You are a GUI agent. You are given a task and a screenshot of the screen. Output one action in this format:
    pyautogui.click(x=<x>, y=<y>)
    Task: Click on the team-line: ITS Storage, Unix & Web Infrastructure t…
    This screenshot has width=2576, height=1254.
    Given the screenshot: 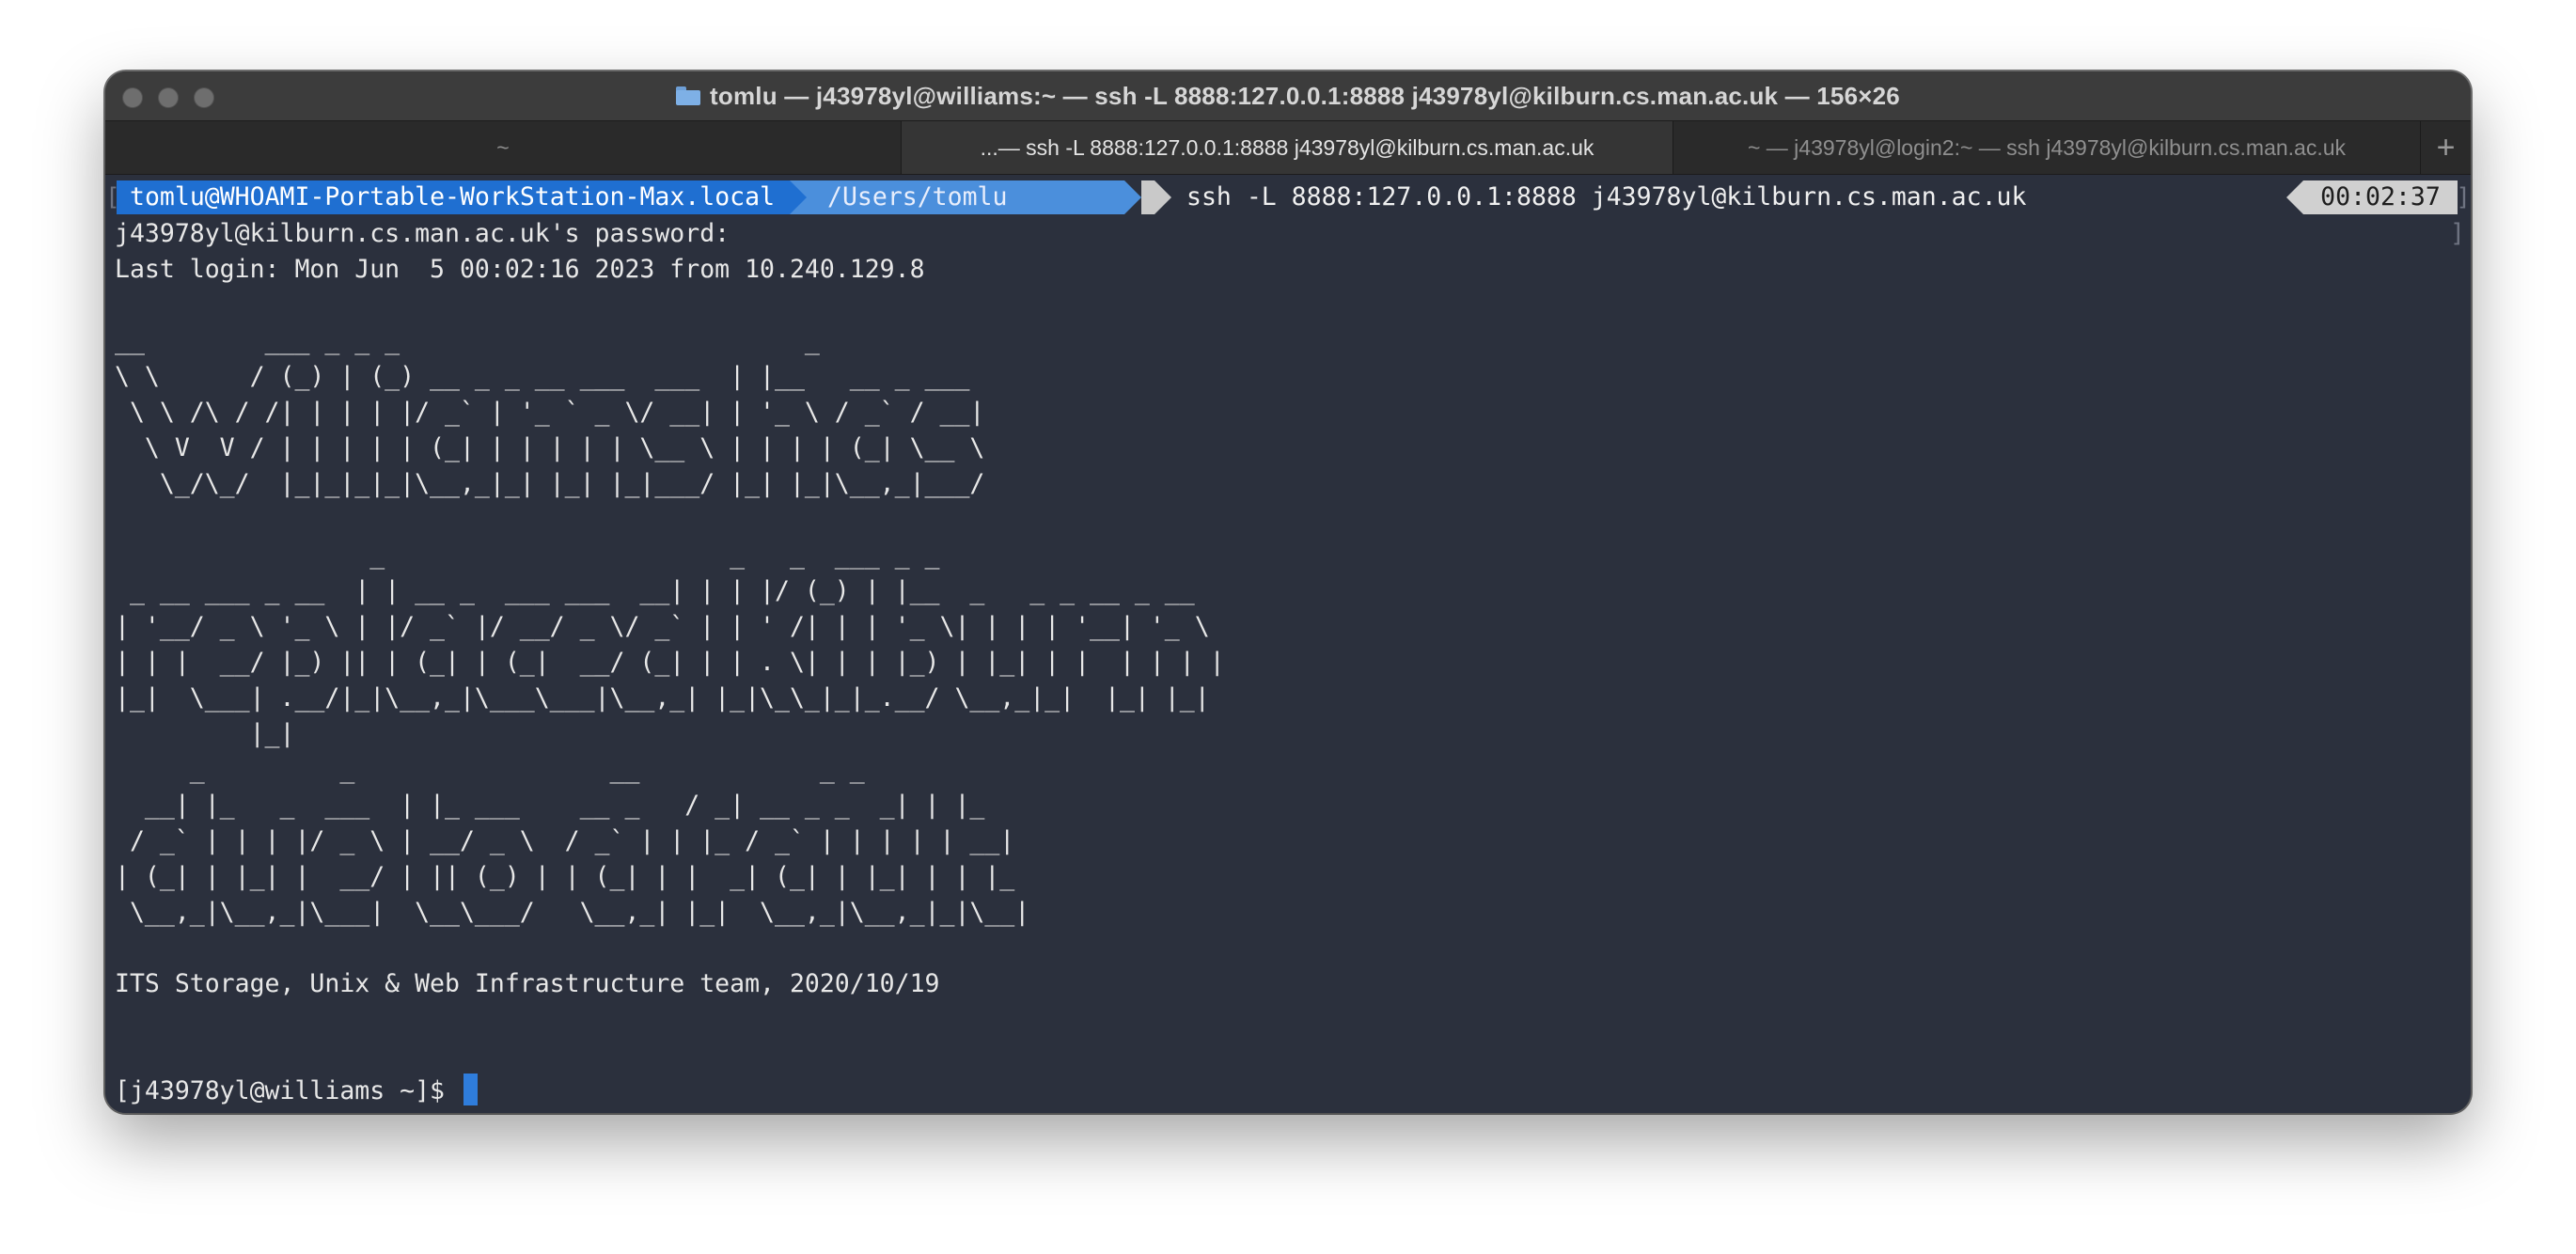 What is the action you would take?
    pyautogui.click(x=527, y=984)
    